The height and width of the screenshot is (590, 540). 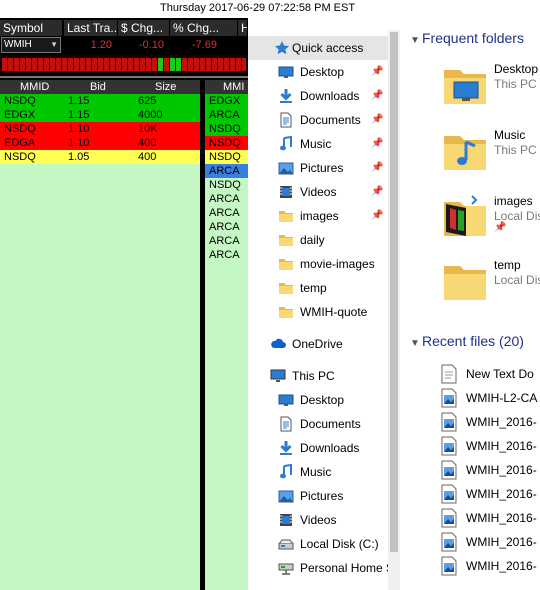 What do you see at coordinates (243, 28) in the screenshot?
I see `high-column-header: H` at bounding box center [243, 28].